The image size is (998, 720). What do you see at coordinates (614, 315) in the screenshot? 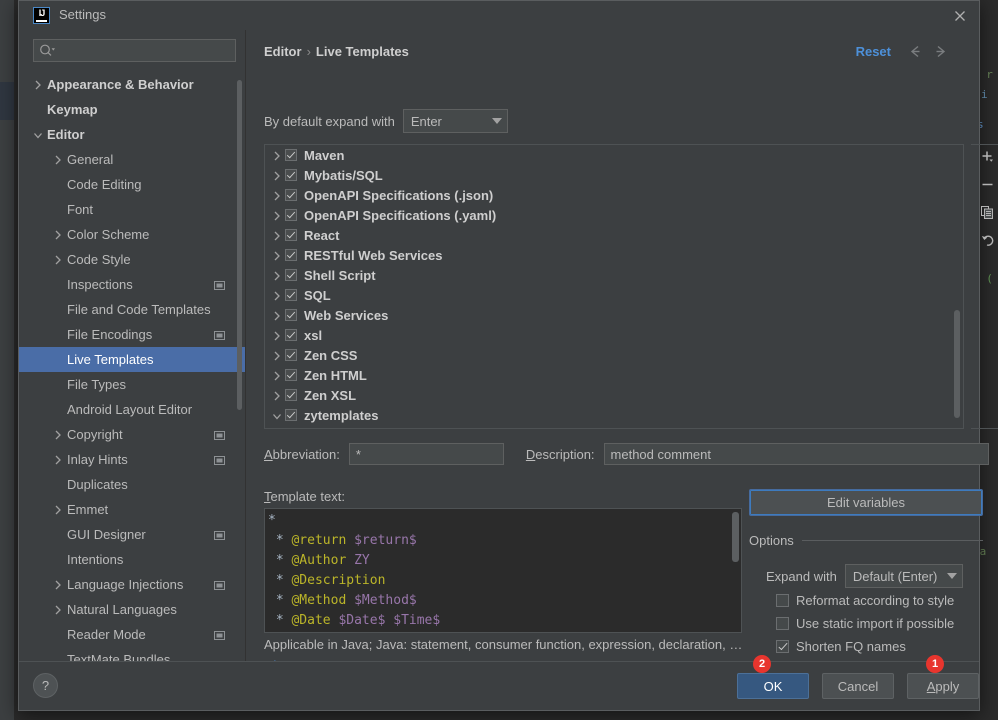
I see `template-group-row: Web Services` at bounding box center [614, 315].